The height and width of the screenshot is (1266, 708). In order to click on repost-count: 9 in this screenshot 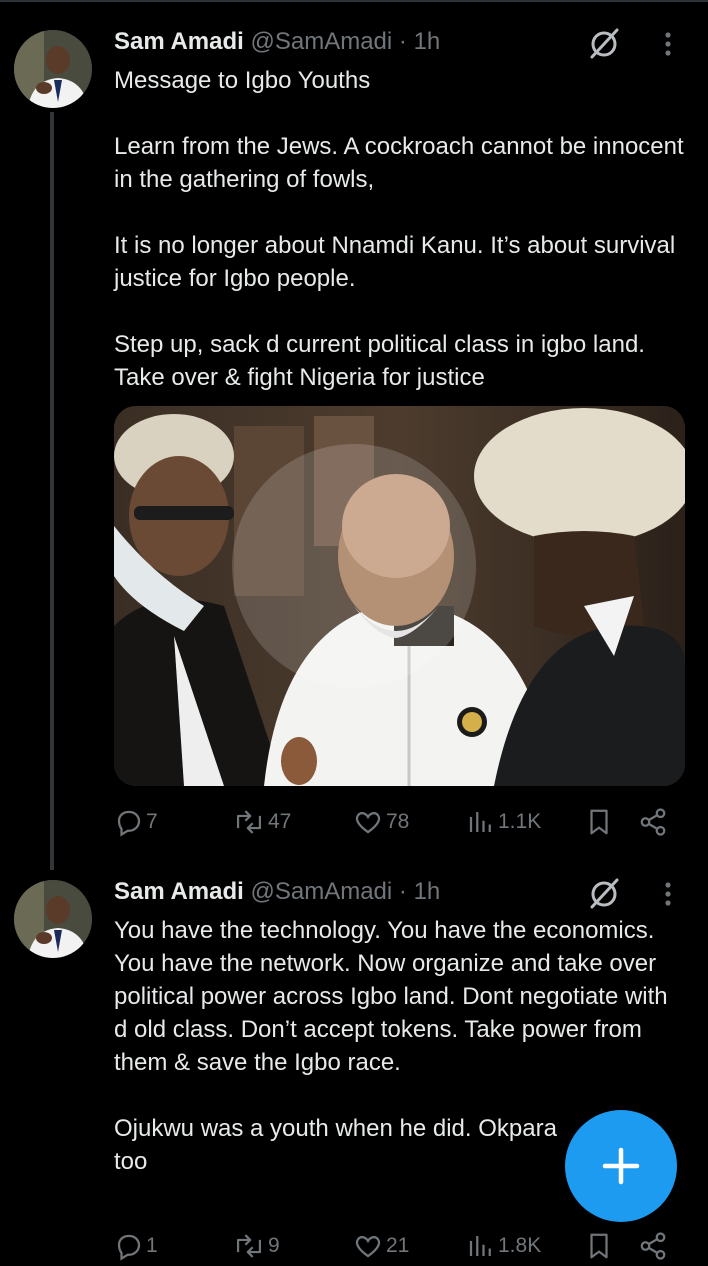, I will do `click(274, 1245)`.